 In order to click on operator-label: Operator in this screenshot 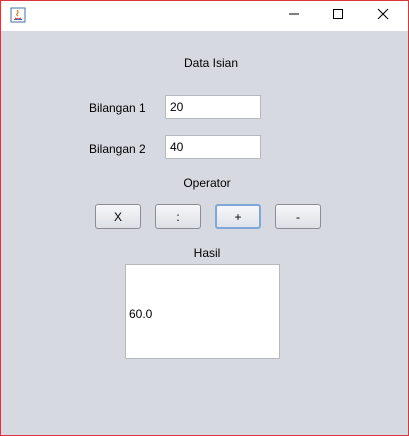, I will do `click(207, 183)`.